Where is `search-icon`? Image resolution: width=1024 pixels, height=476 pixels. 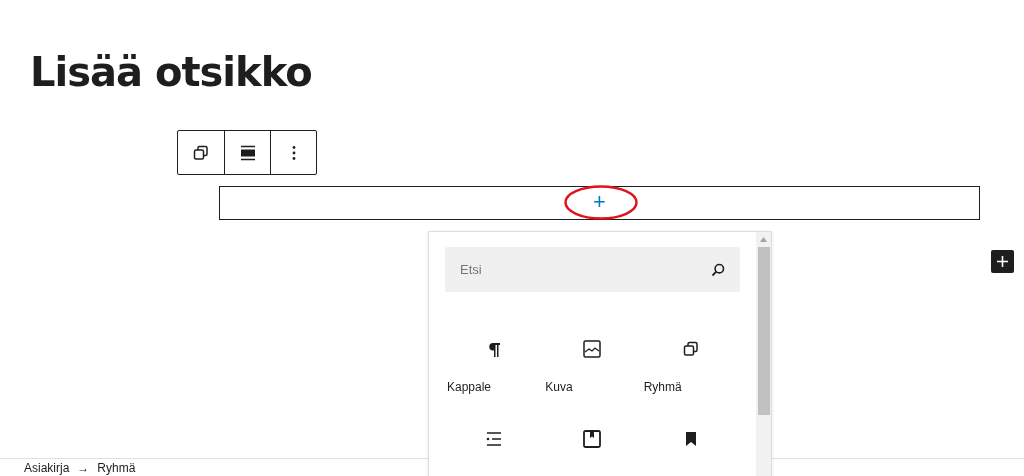 search-icon is located at coordinates (718, 270).